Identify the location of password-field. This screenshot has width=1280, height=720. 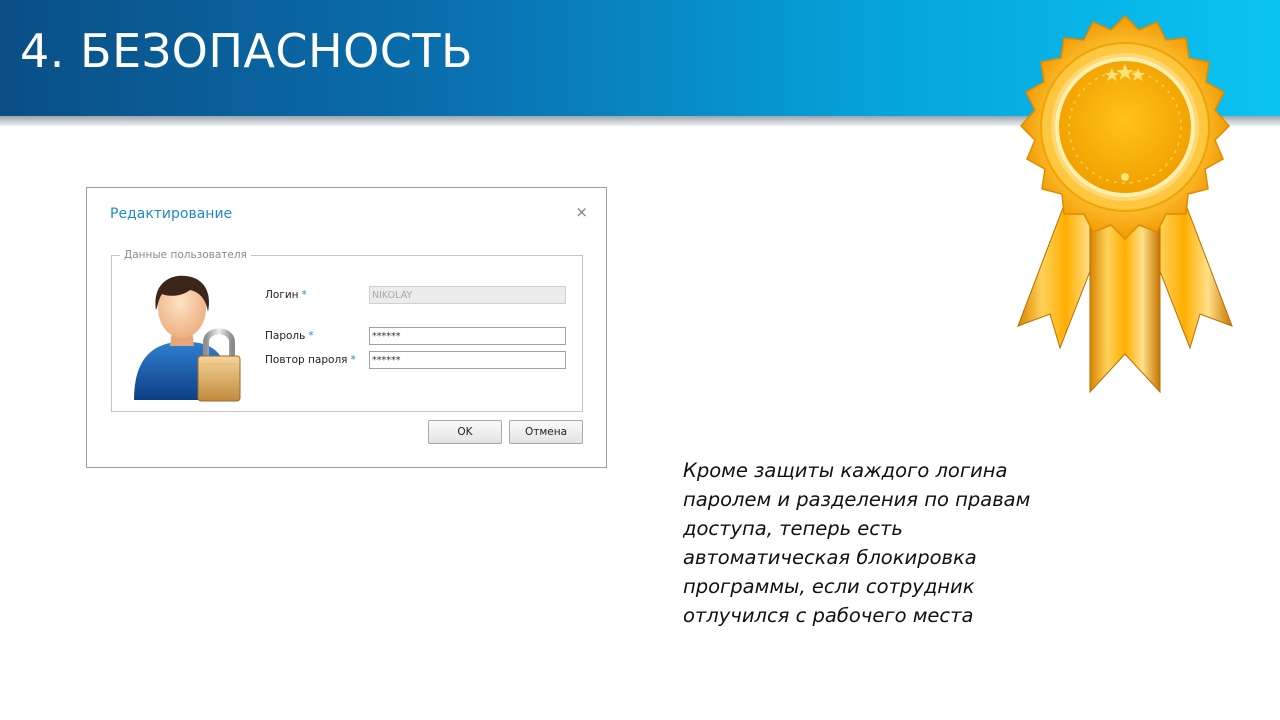
(467, 336).